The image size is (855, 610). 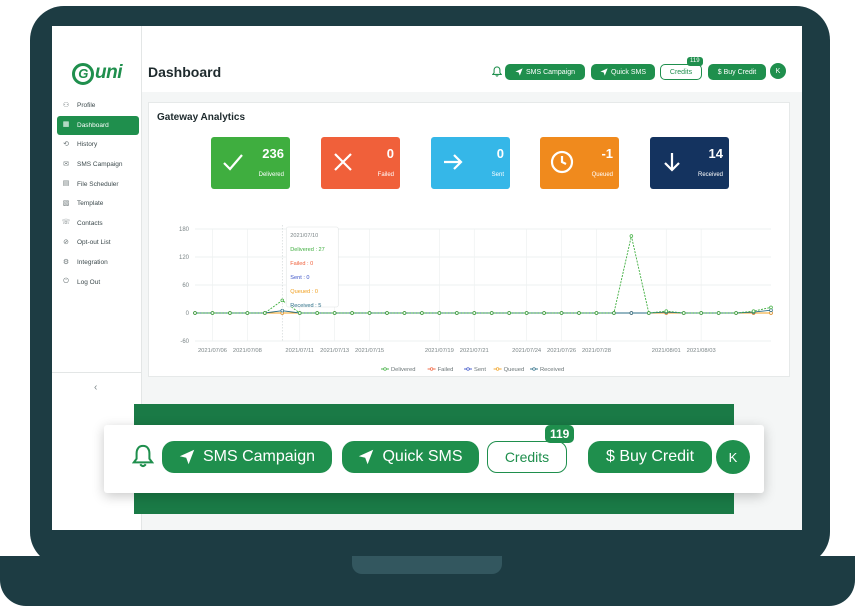 I want to click on sidebar-item-profile: ⚇ Profile, so click(x=98, y=106).